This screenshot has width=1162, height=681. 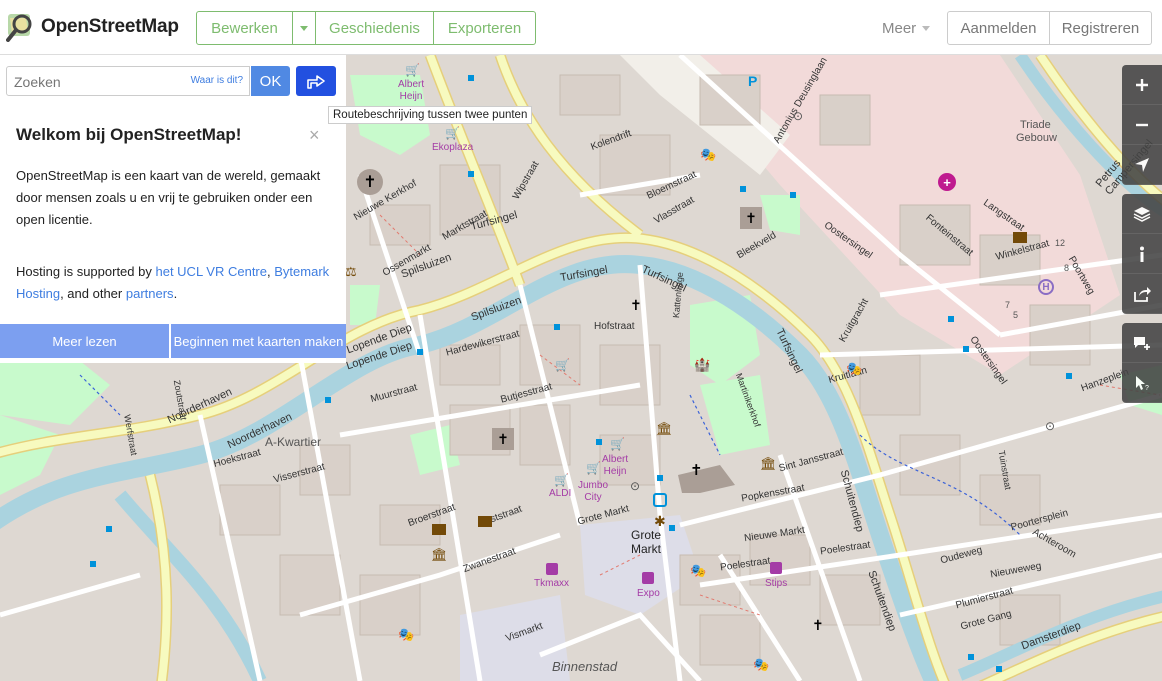 I want to click on share-button, so click(x=1142, y=294).